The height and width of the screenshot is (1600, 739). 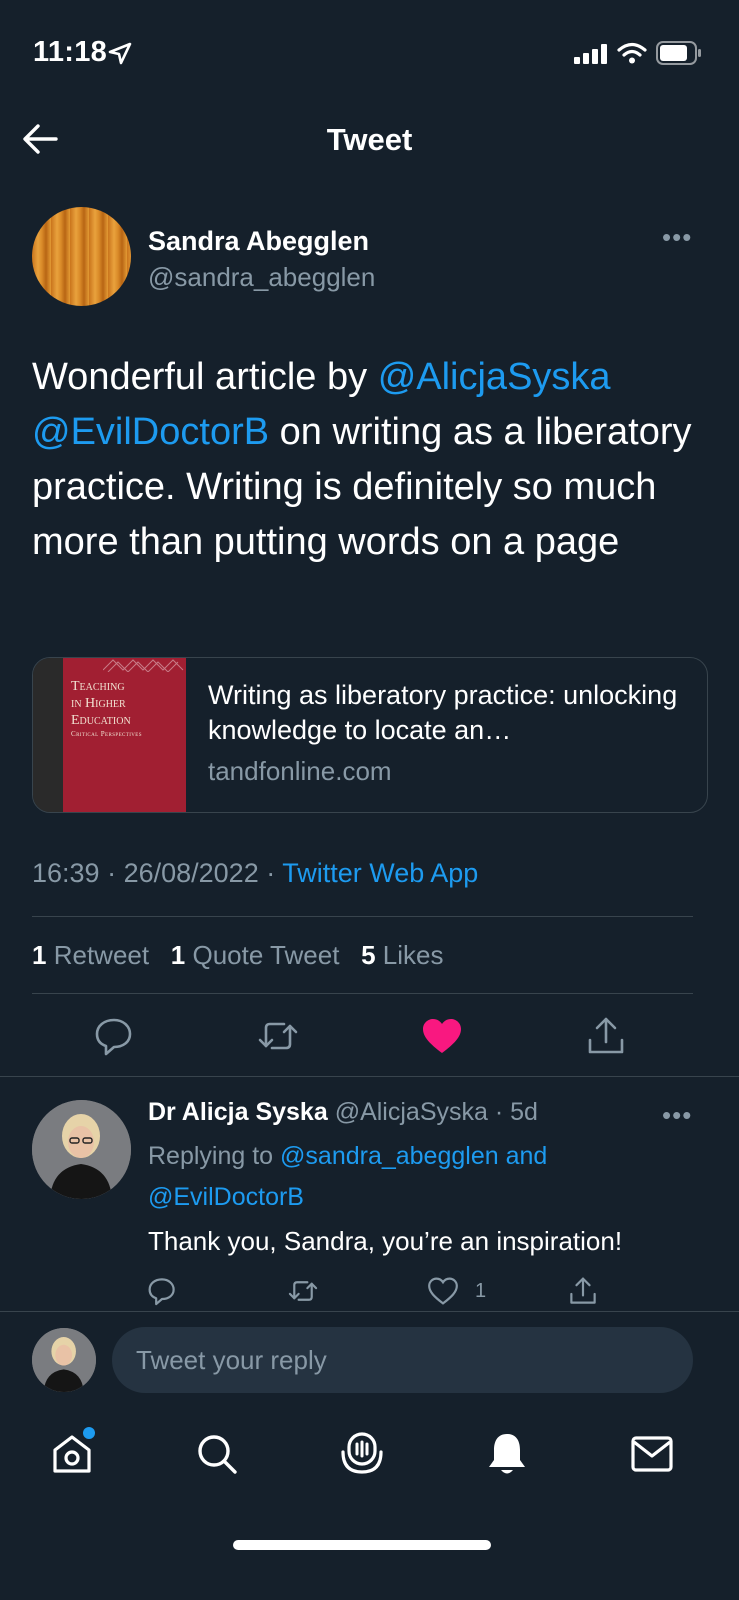 What do you see at coordinates (150, 432) in the screenshot?
I see `mention-link: @EvilDoctorB` at bounding box center [150, 432].